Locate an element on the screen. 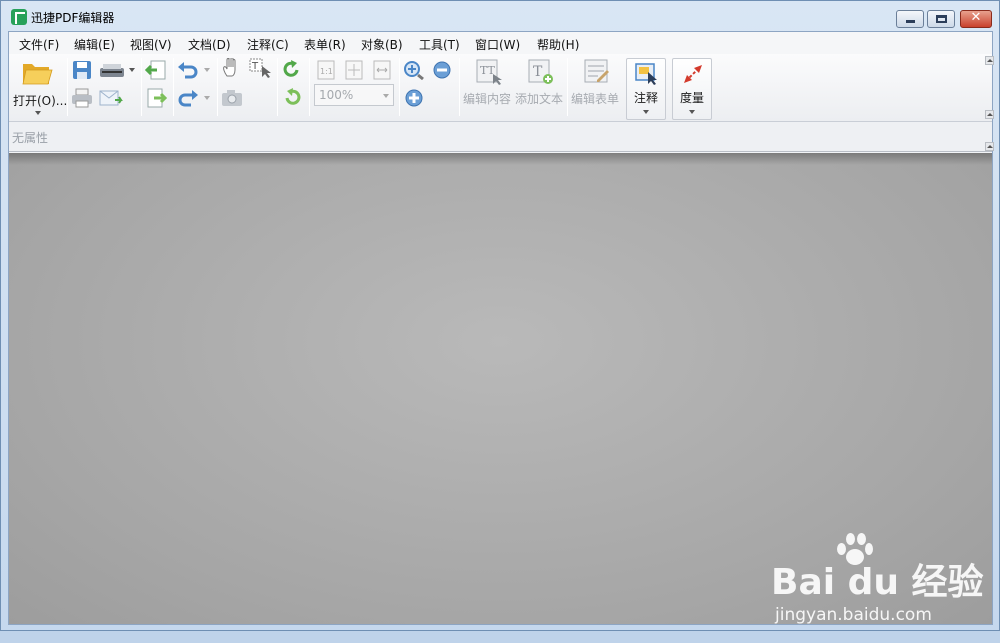  scan-icon is located at coordinates (112, 70).